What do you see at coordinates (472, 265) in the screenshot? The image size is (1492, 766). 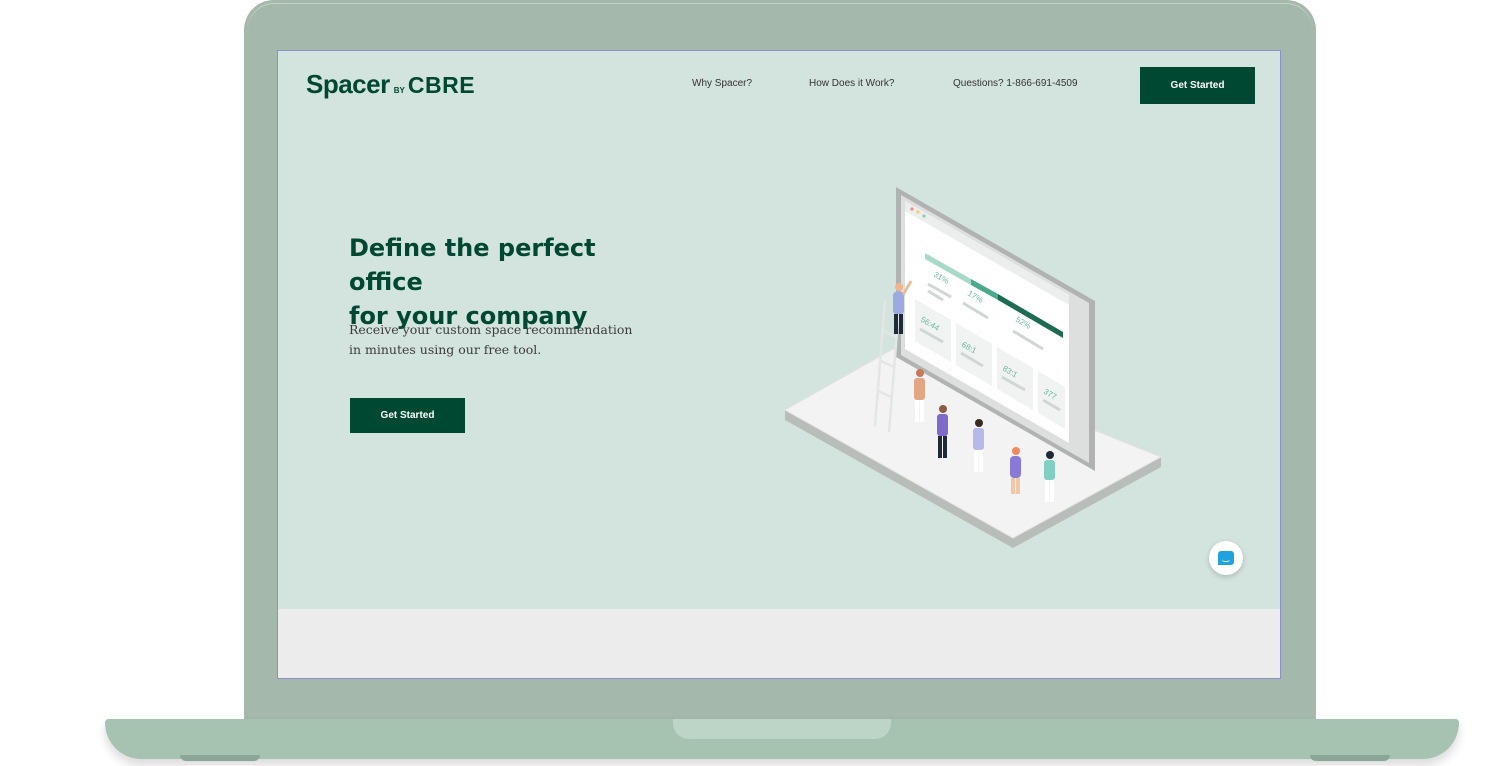 I see `hero-headline-line-1: Define the perfect office` at bounding box center [472, 265].